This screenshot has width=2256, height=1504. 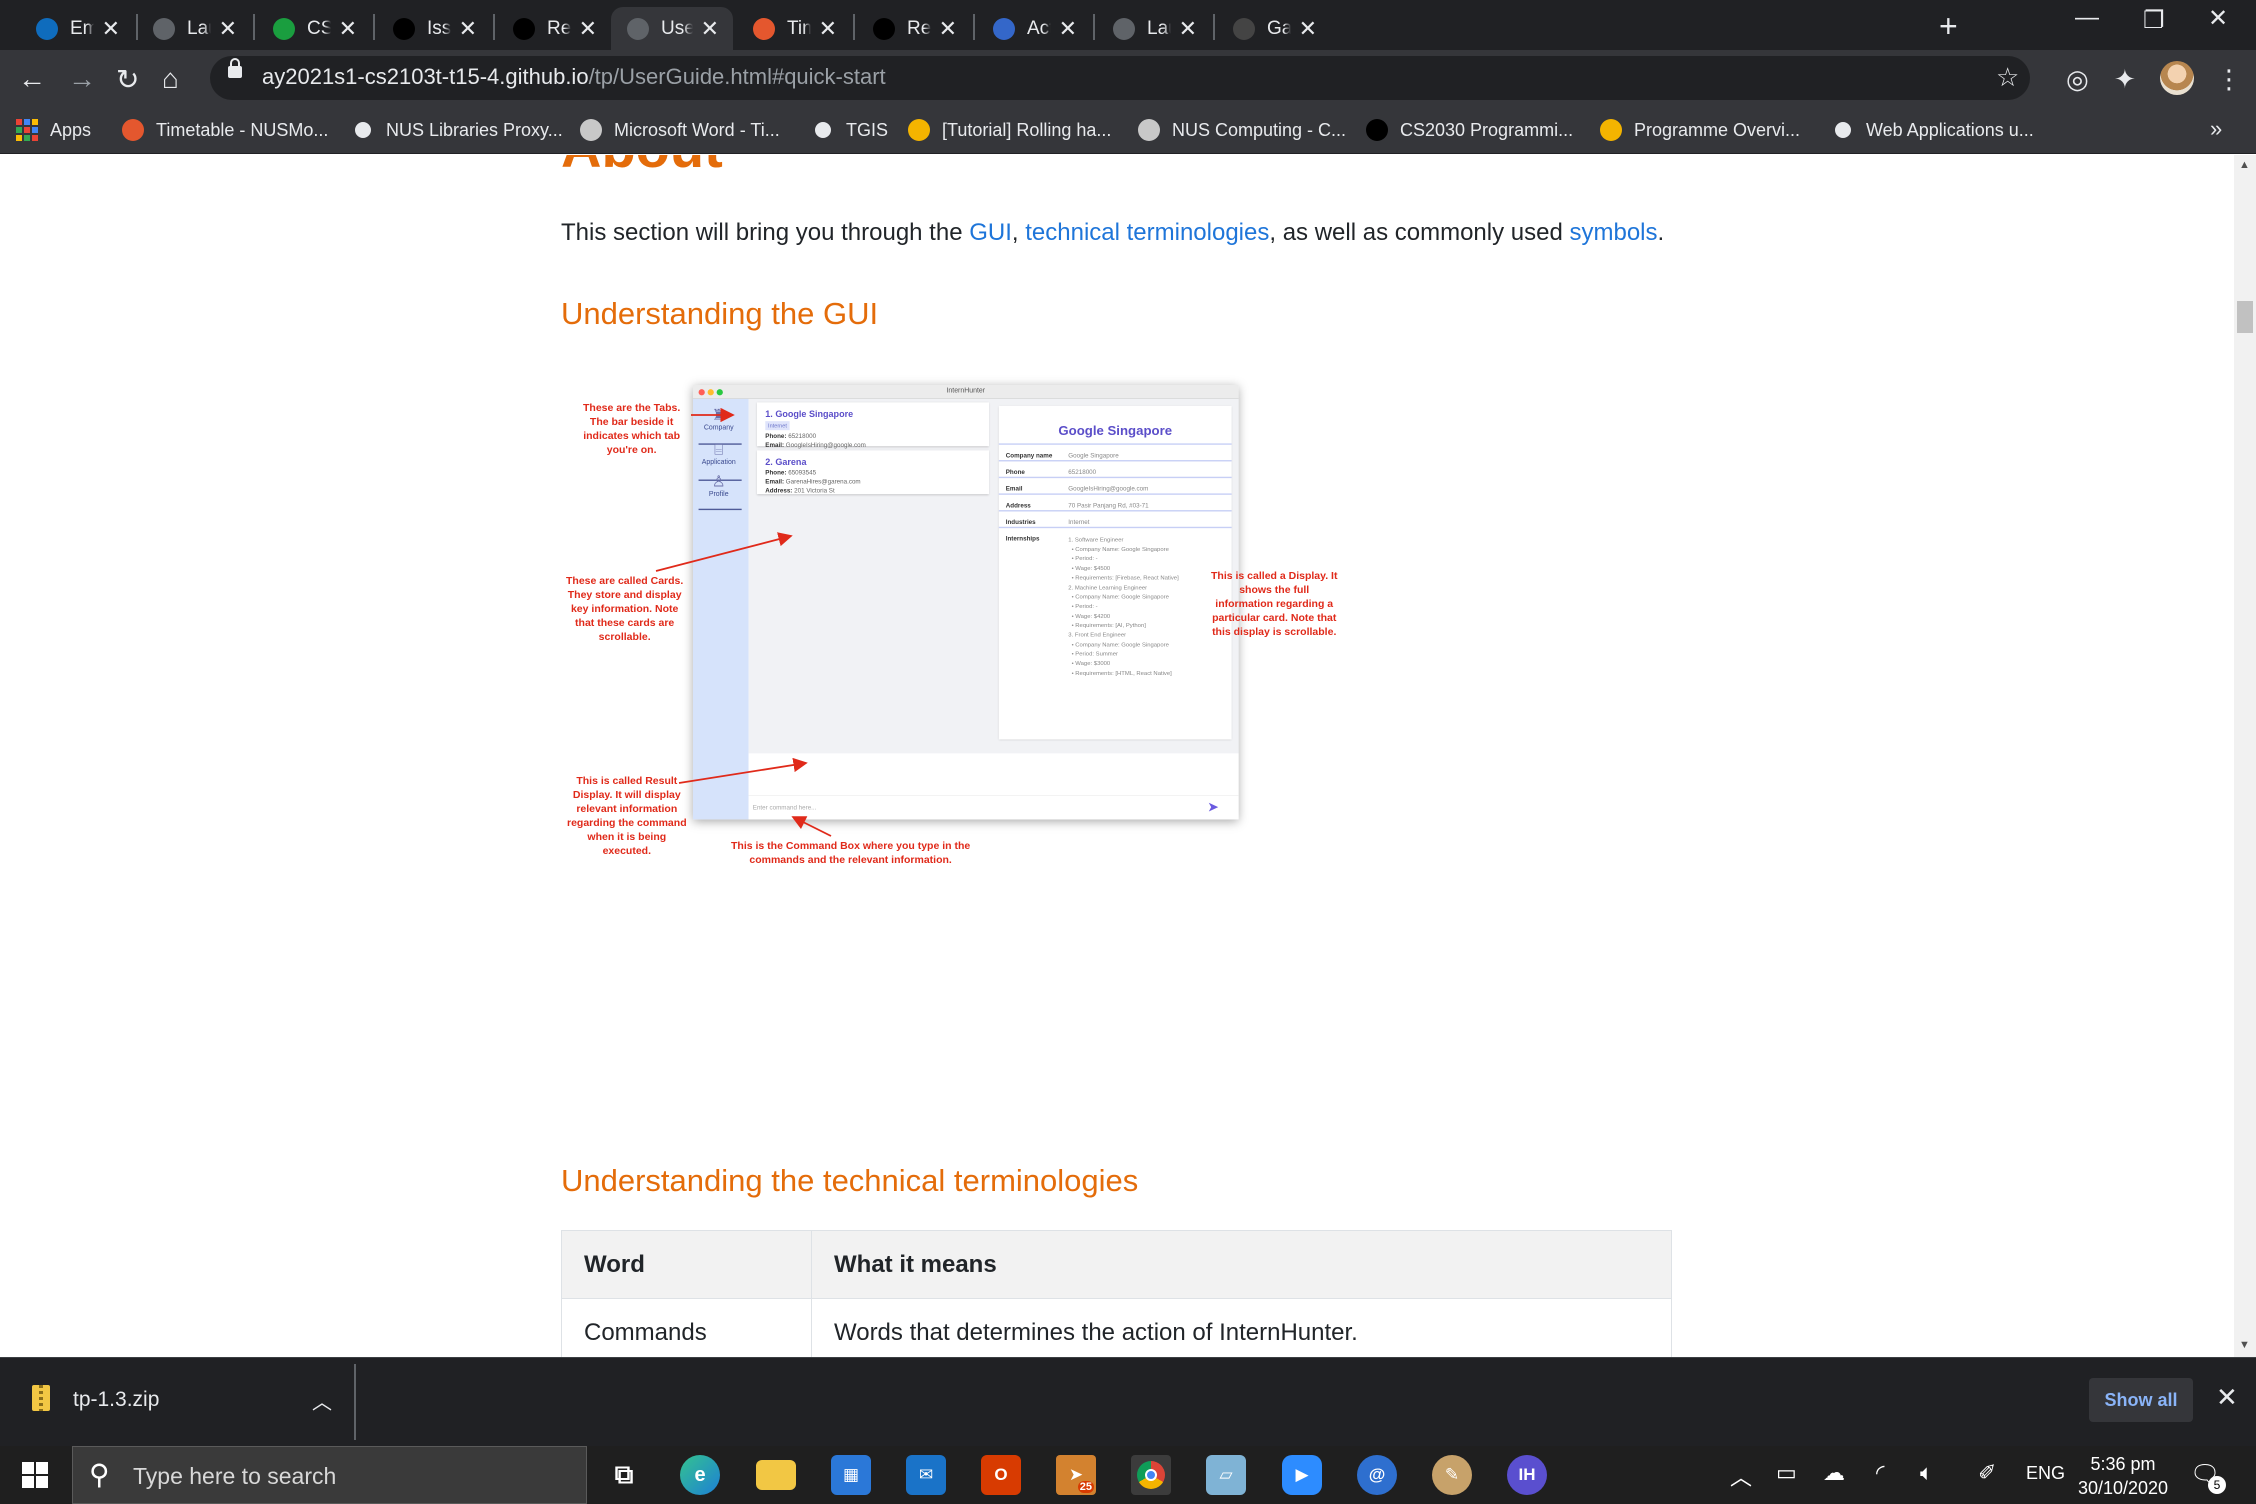 I want to click on zoom-app-icon: ▶, so click(x=1302, y=1475).